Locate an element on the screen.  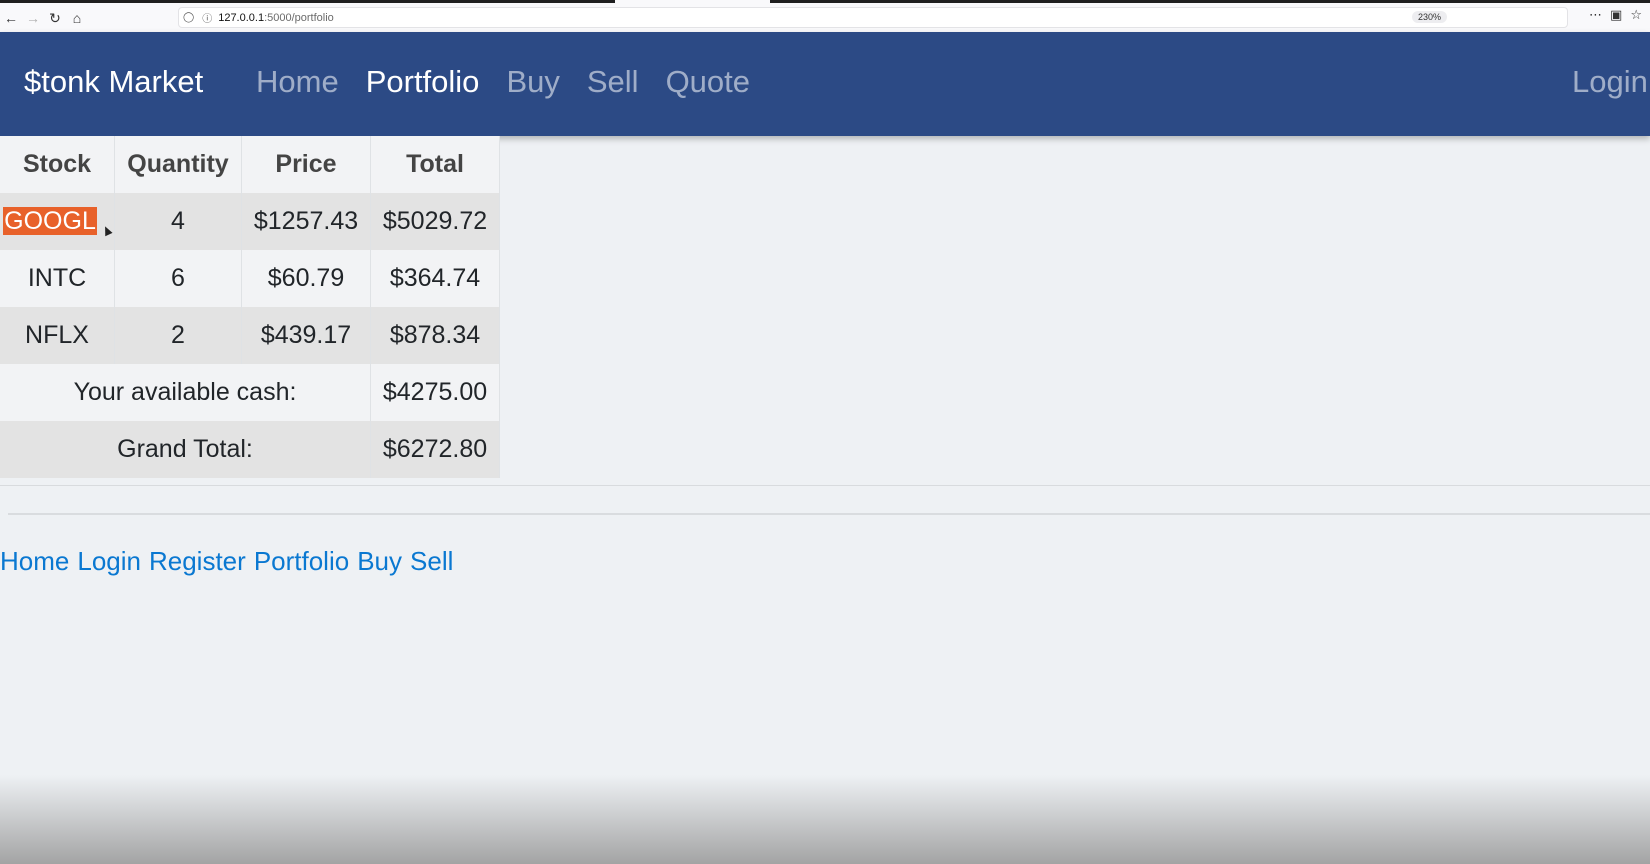
mouse-cursor-icon is located at coordinates (107, 230).